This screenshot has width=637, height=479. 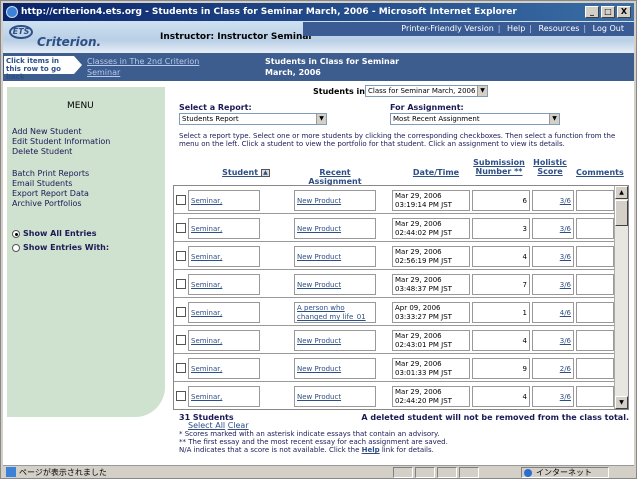 What do you see at coordinates (21, 32) in the screenshot?
I see `ets-logo: ETS` at bounding box center [21, 32].